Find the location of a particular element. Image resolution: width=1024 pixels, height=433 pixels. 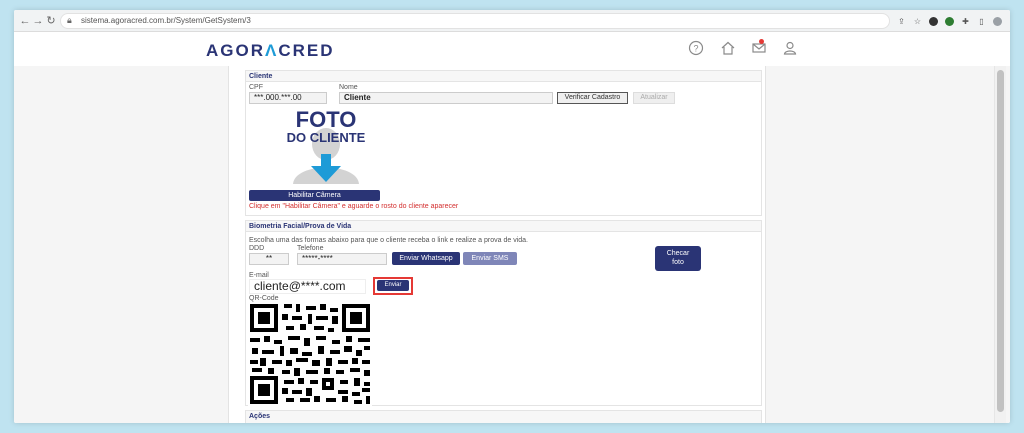

page-scrollbar is located at coordinates (1000, 244).